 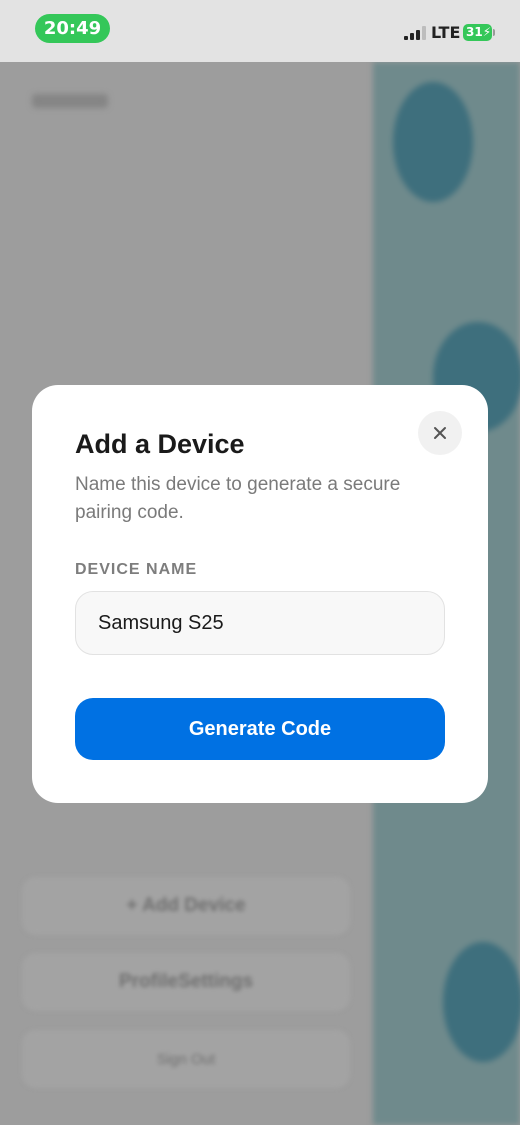 What do you see at coordinates (260, 31) in the screenshot?
I see `status-bar: 20:49 LTE 31⚡` at bounding box center [260, 31].